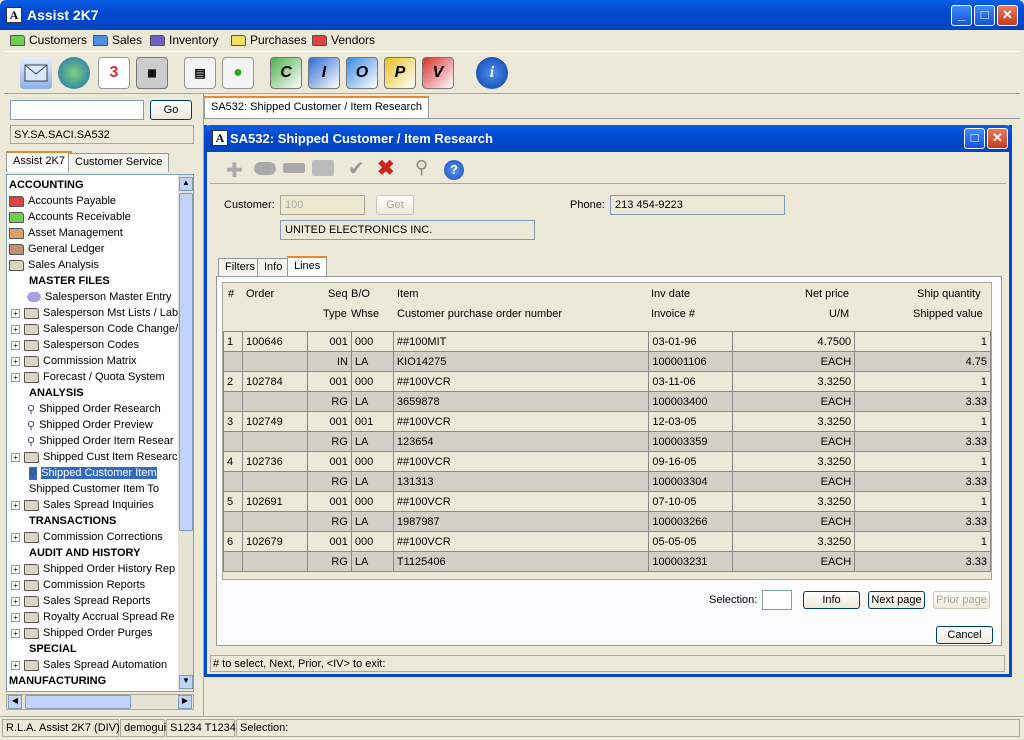 The image size is (1024, 740). Describe the element at coordinates (171, 110) in the screenshot. I see `go-button: Go` at that location.